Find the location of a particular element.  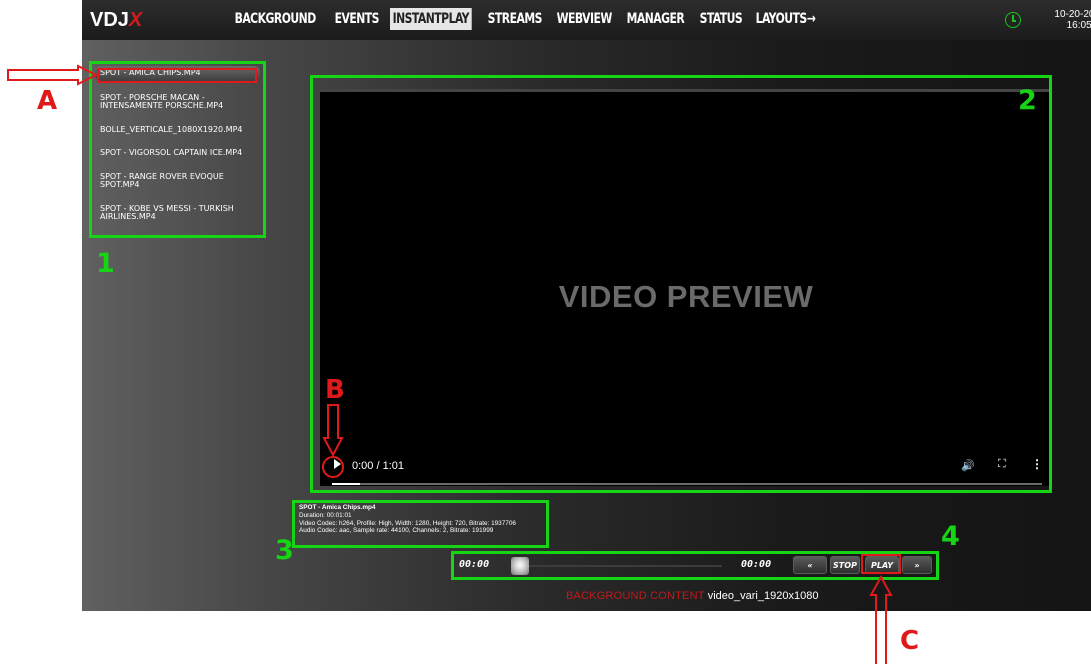

date-text: 10-20-202 is located at coordinates (1072, 14).